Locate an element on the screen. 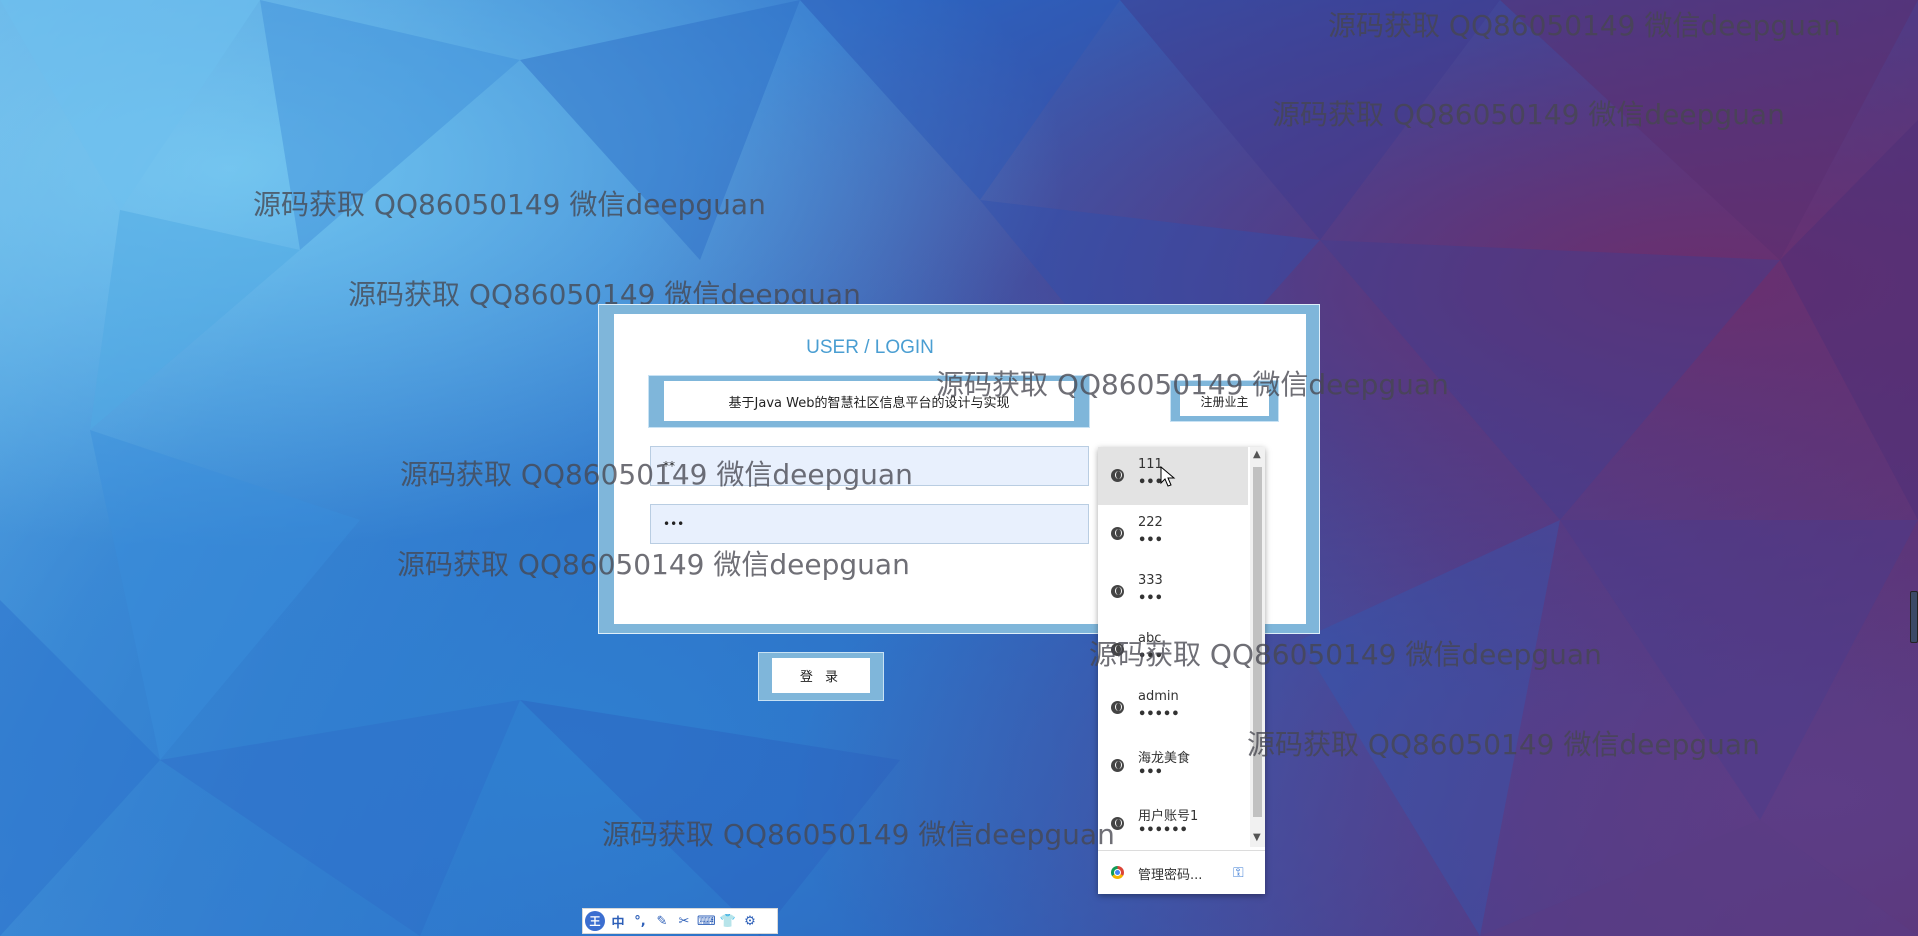  autofill-item: 用户账号1 •••••• is located at coordinates (1173, 821).